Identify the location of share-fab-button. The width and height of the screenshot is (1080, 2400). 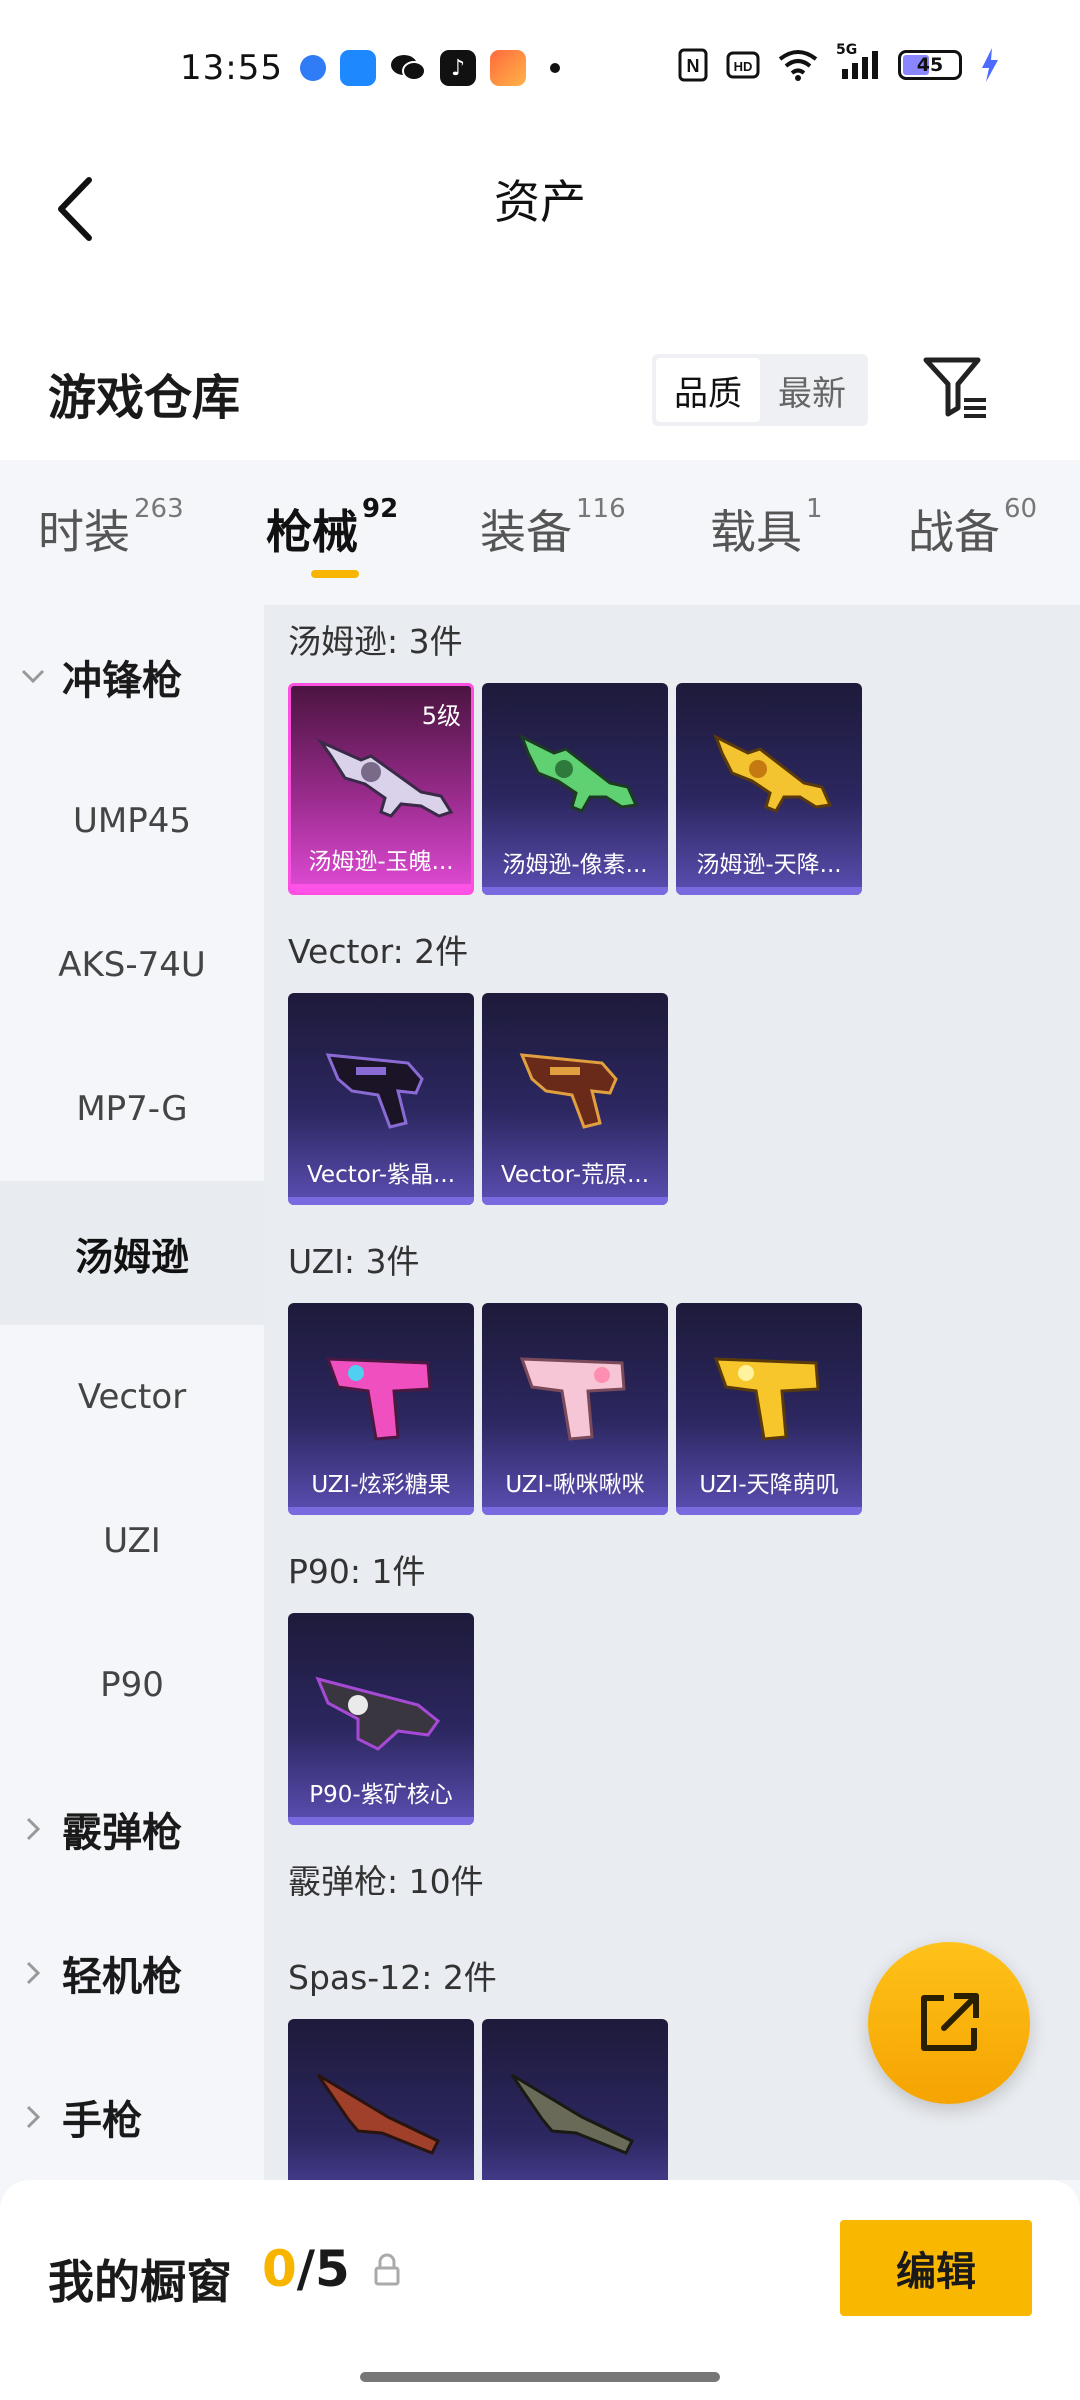
(949, 2023).